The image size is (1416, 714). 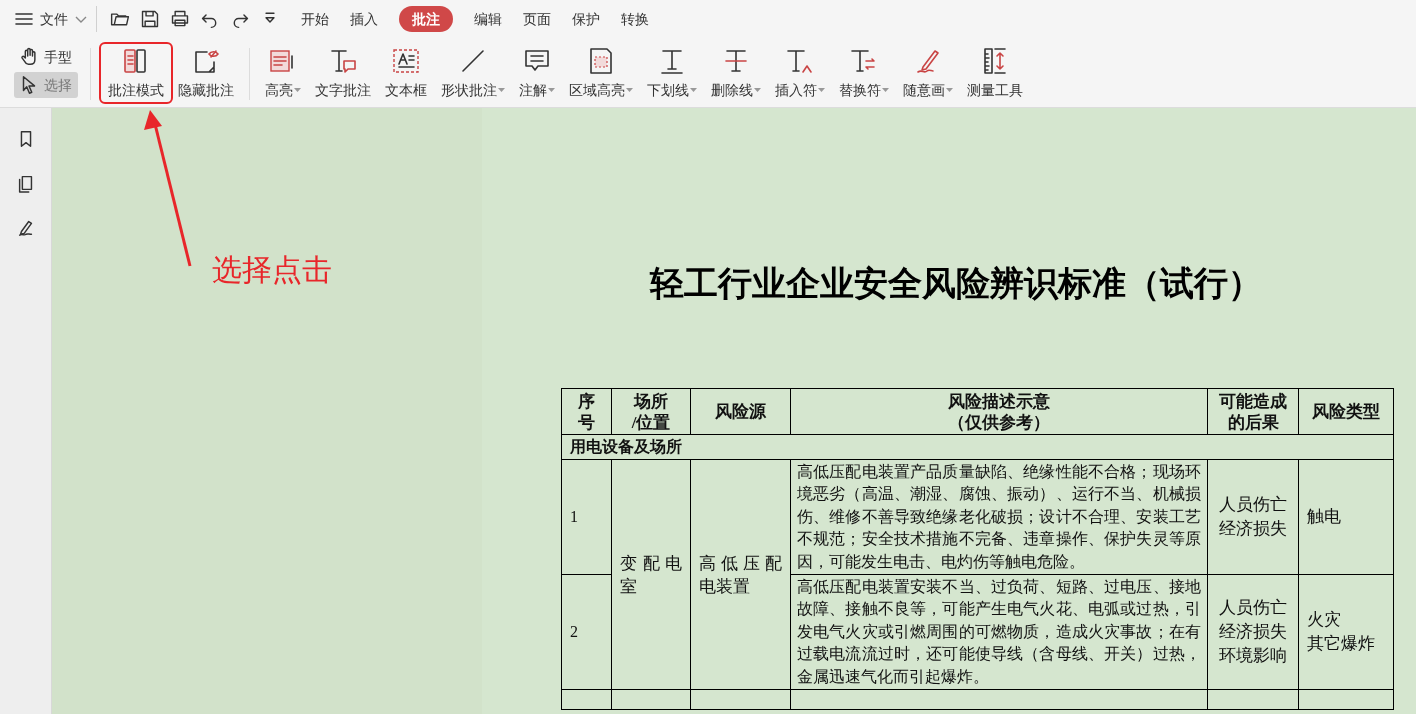 What do you see at coordinates (740, 411) in the screenshot?
I see `column-header: 风险源` at bounding box center [740, 411].